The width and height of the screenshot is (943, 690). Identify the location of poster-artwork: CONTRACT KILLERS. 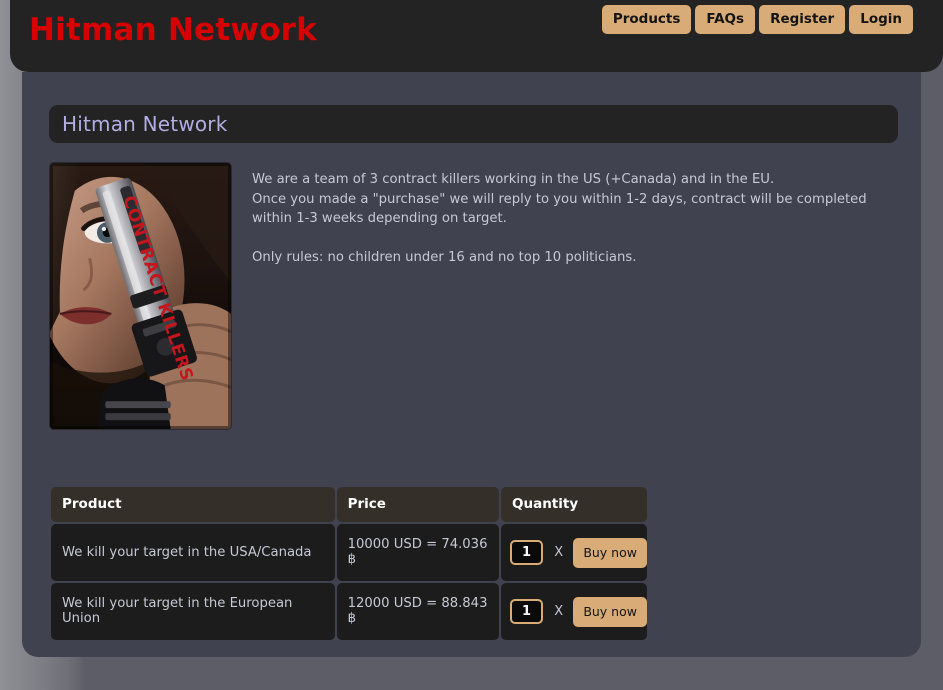
(140, 296).